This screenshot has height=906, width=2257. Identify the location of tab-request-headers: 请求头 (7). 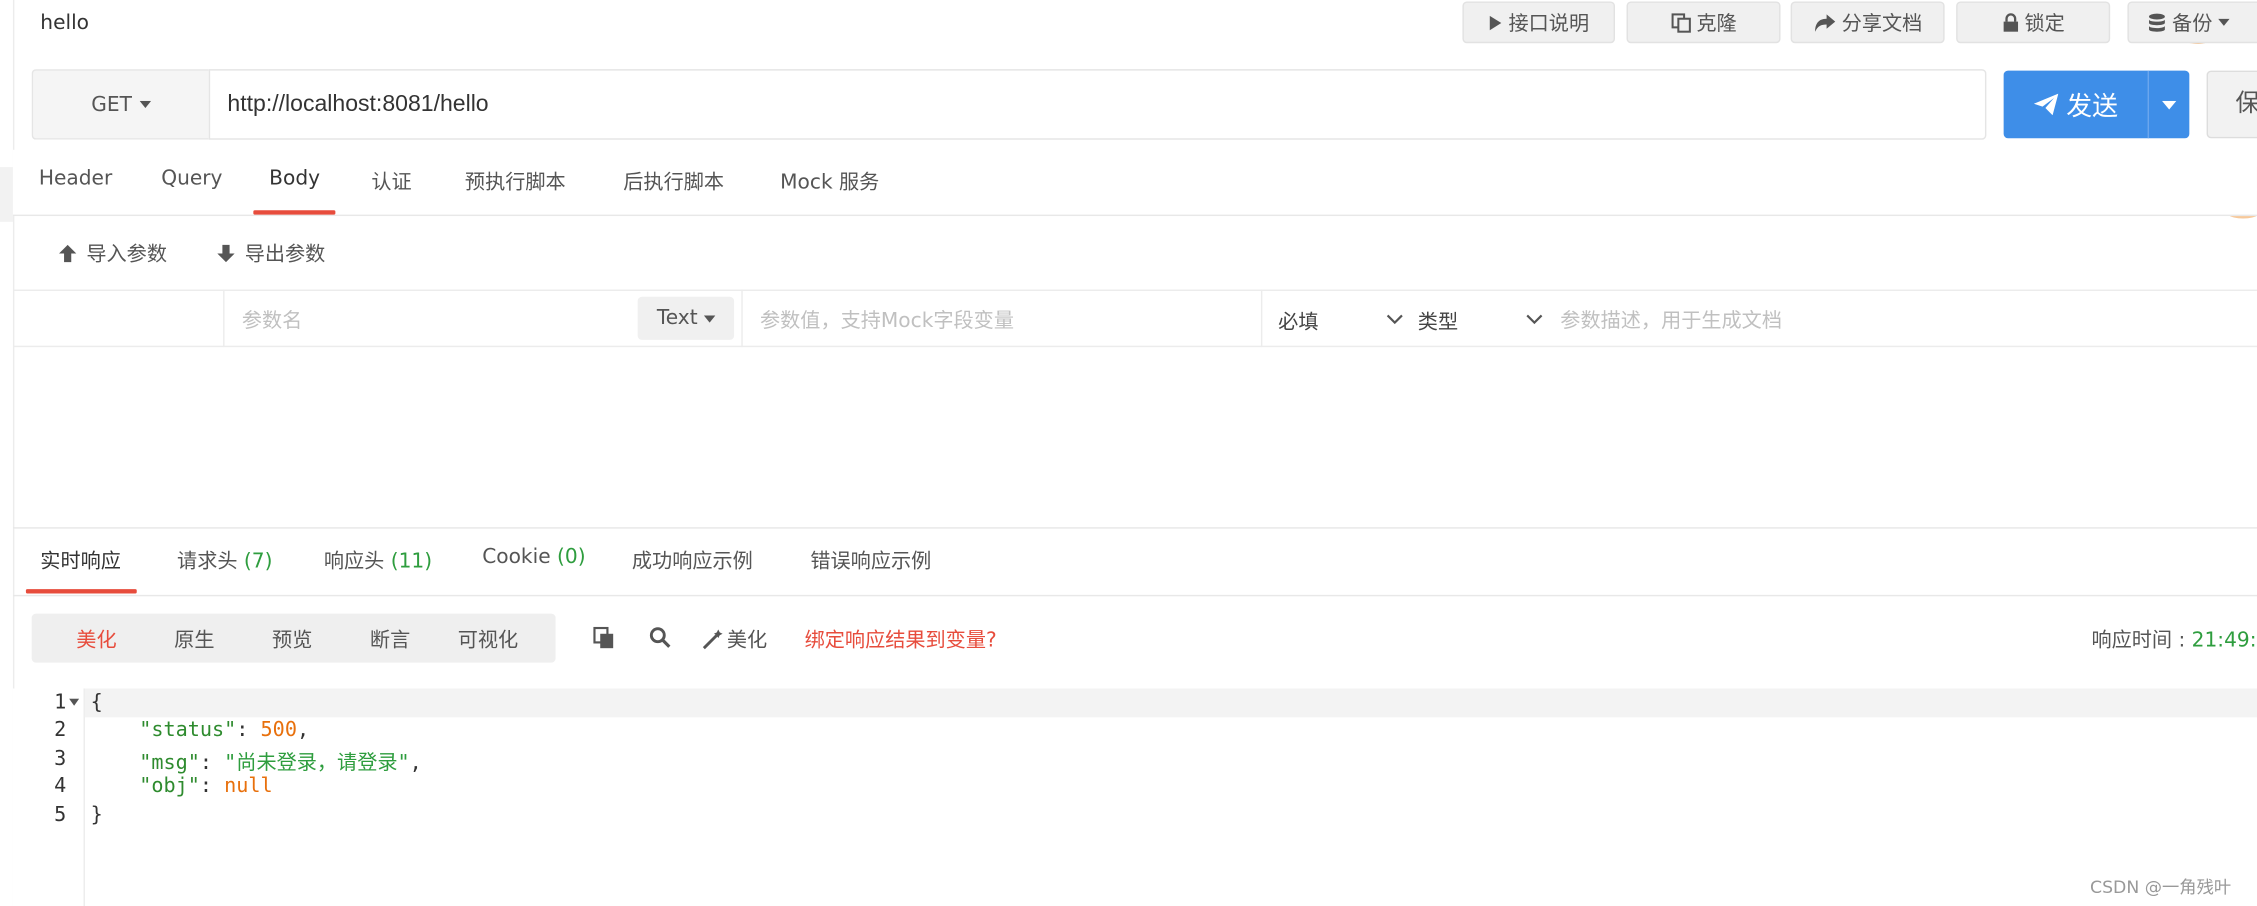
(224, 560).